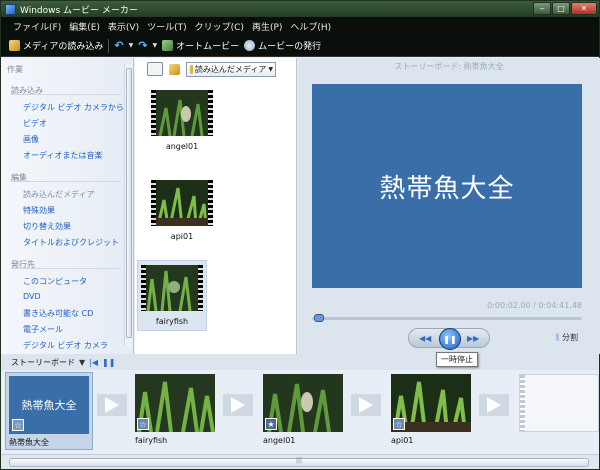 The image size is (600, 470). What do you see at coordinates (93, 362) in the screenshot?
I see `rewind-storyboard-icon: |◀` at bounding box center [93, 362].